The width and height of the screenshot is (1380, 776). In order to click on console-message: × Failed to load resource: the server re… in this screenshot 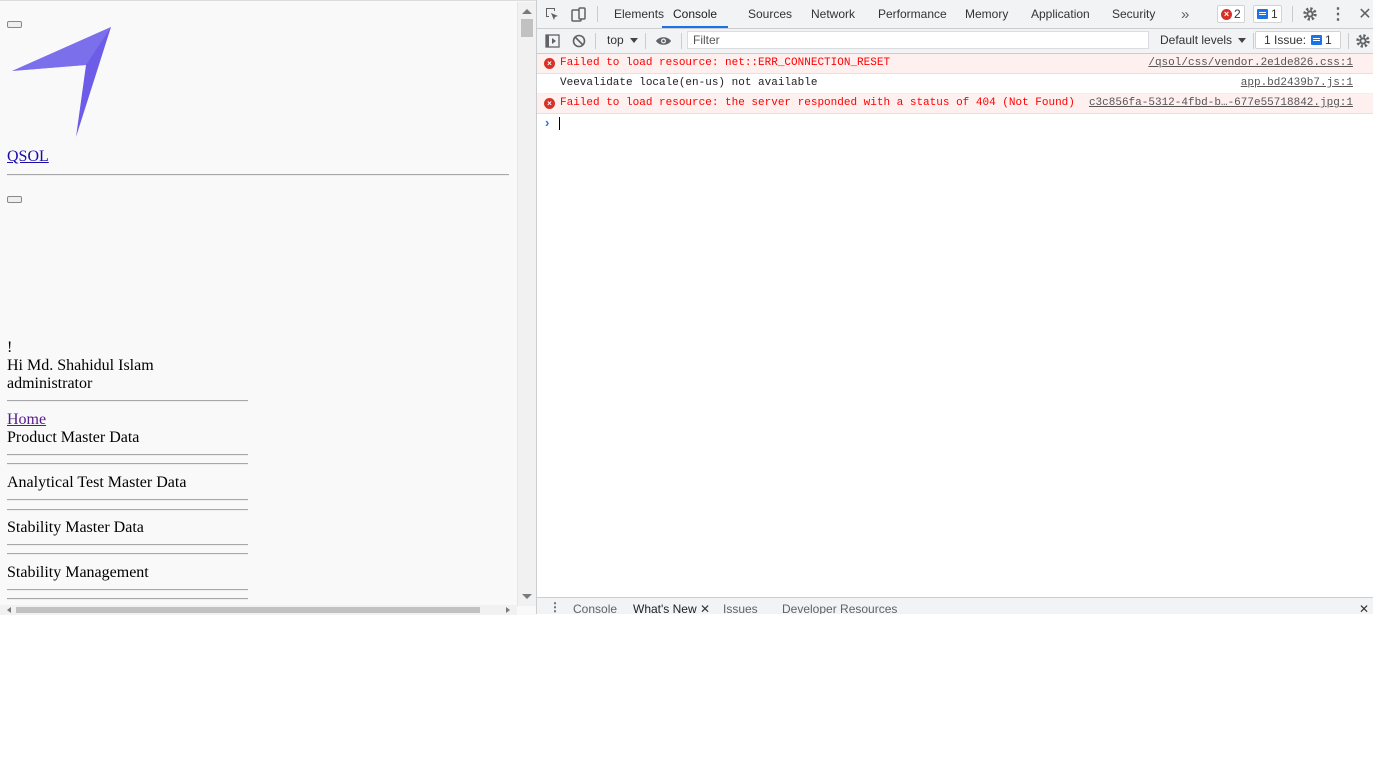, I will do `click(955, 104)`.